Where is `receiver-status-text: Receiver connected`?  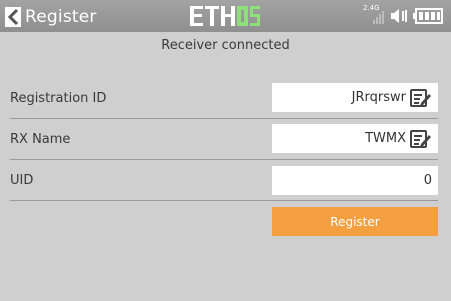
receiver-status-text: Receiver connected is located at coordinates (225, 45).